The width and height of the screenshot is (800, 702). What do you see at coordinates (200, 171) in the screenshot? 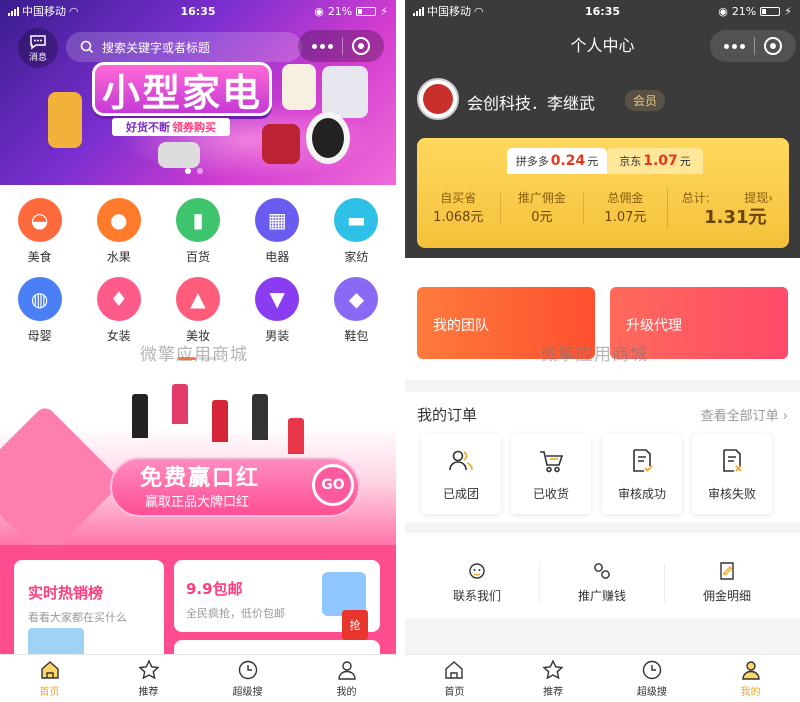
I see `page-dot` at bounding box center [200, 171].